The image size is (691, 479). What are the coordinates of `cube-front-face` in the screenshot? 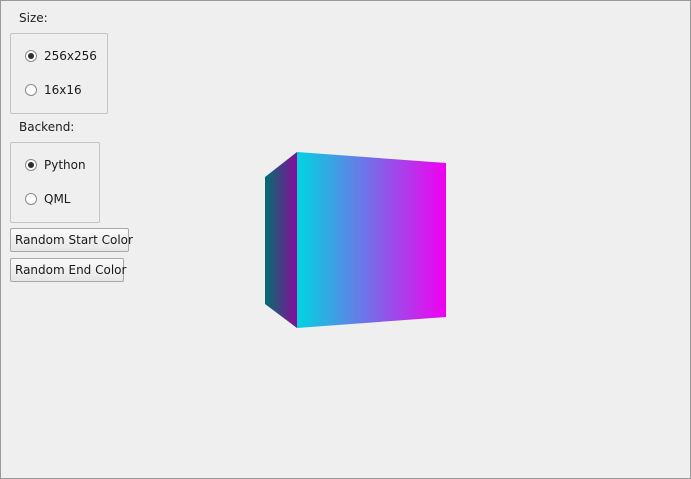 It's located at (371, 240).